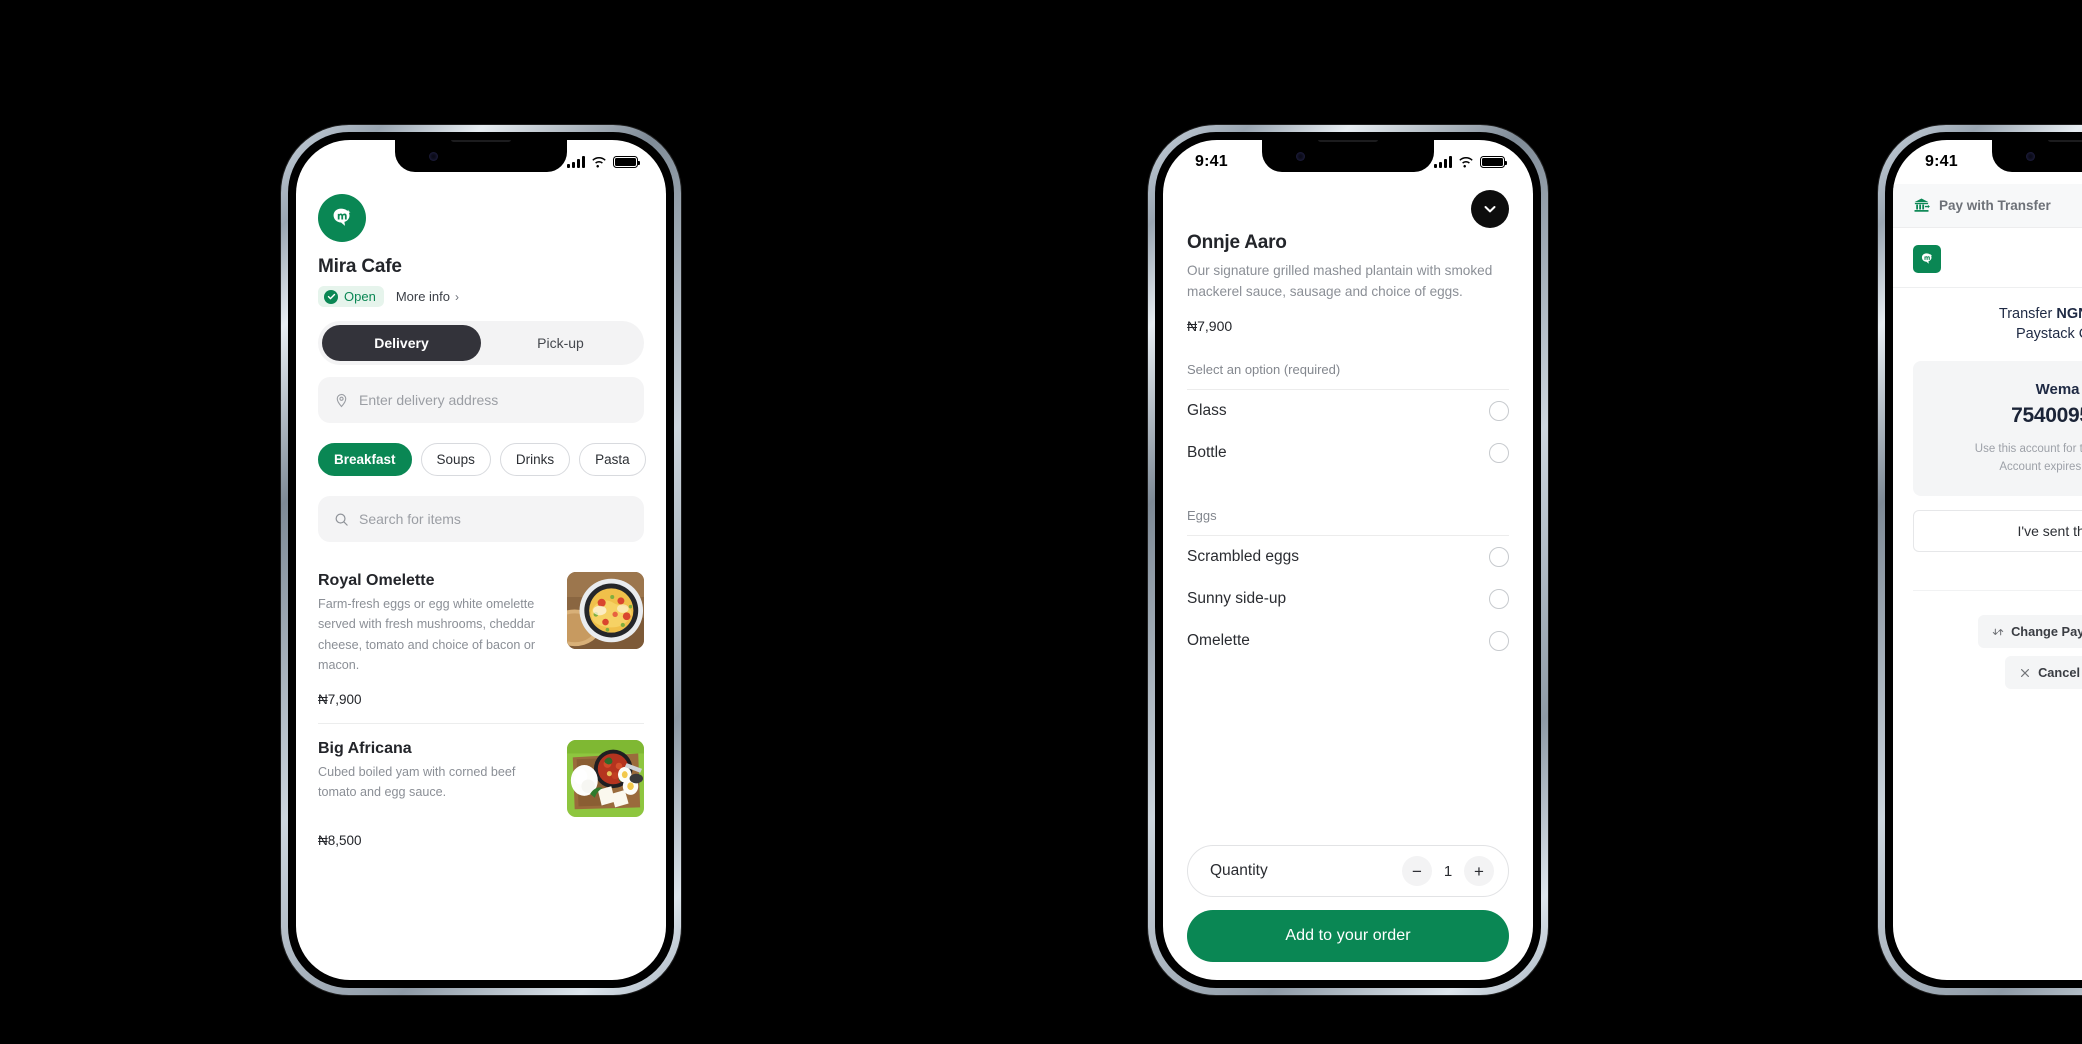 The height and width of the screenshot is (1044, 2082). What do you see at coordinates (1348, 599) in the screenshot?
I see `option-row-sunny-side-up: Sunny side-up` at bounding box center [1348, 599].